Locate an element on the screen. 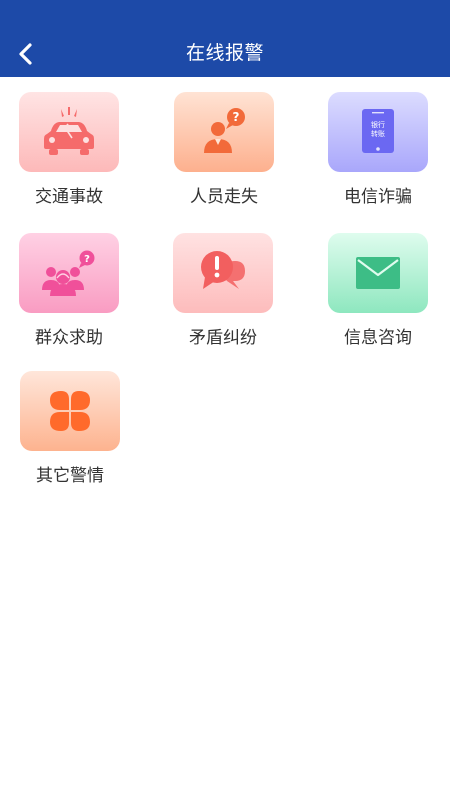  header-bar: 在线报警 is located at coordinates (225, 38).